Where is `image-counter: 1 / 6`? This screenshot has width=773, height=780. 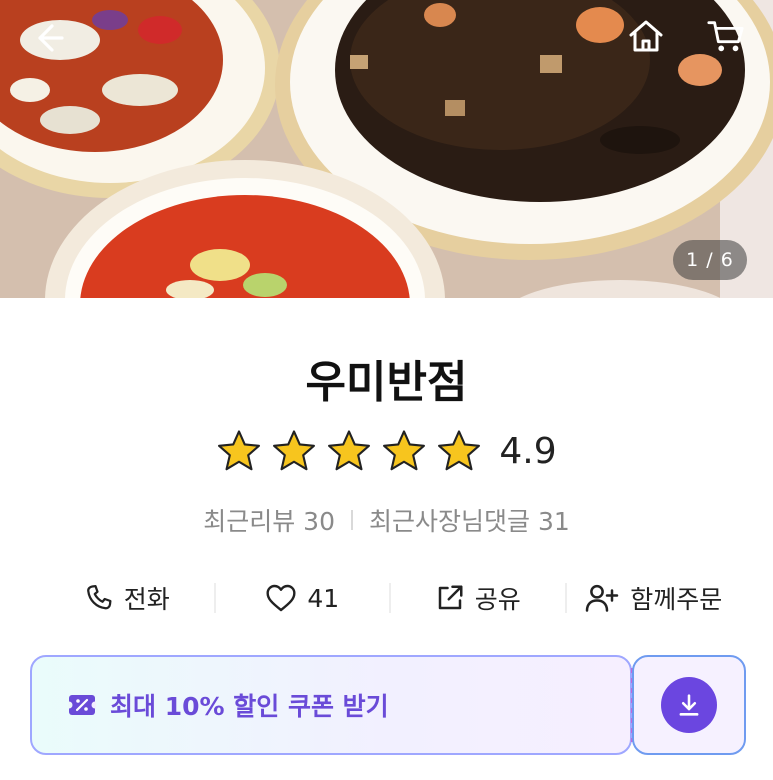
image-counter: 1 / 6 is located at coordinates (710, 260).